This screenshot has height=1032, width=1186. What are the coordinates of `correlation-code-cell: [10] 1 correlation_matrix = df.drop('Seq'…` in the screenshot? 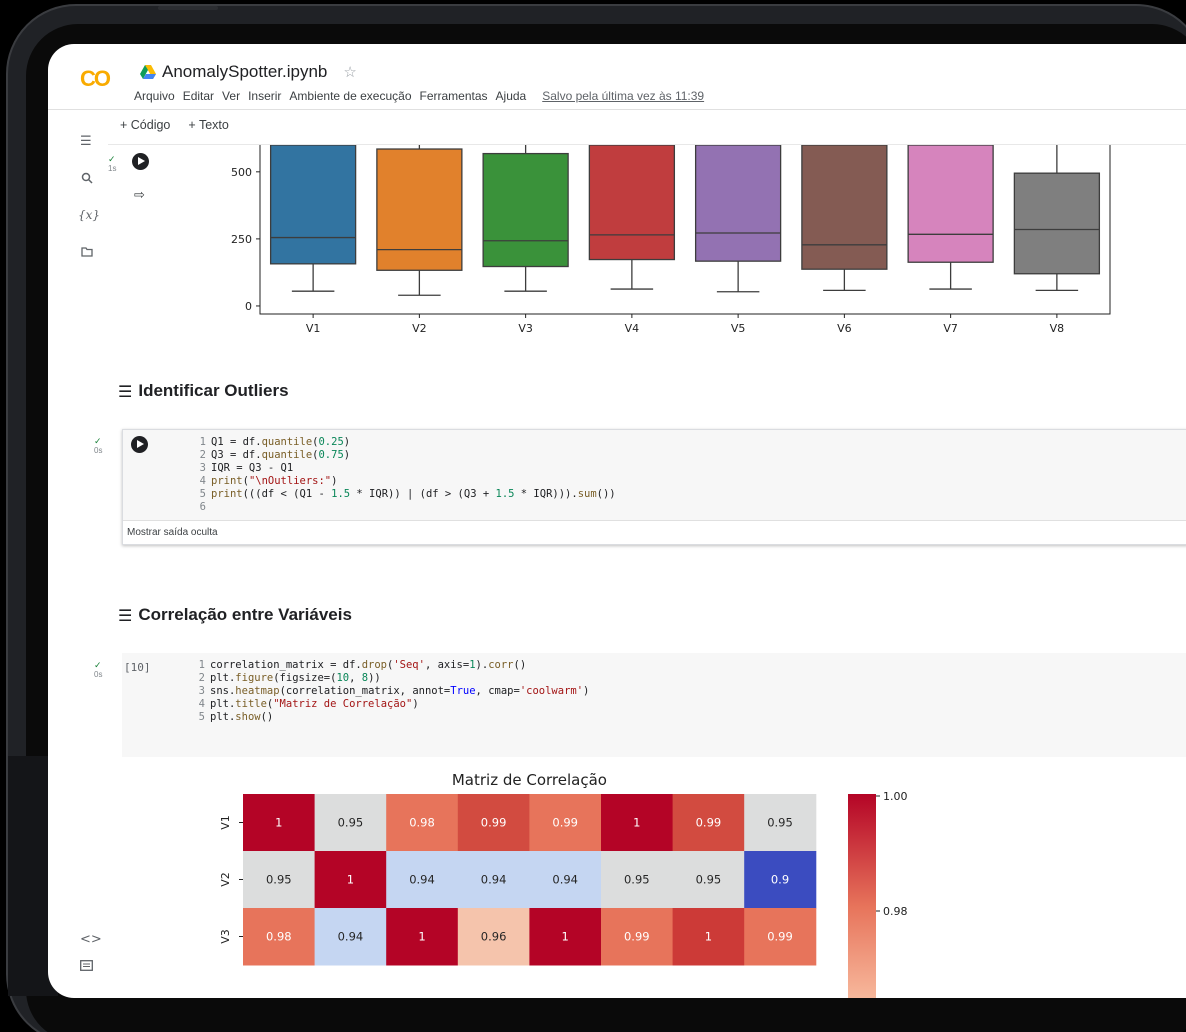 It's located at (654, 705).